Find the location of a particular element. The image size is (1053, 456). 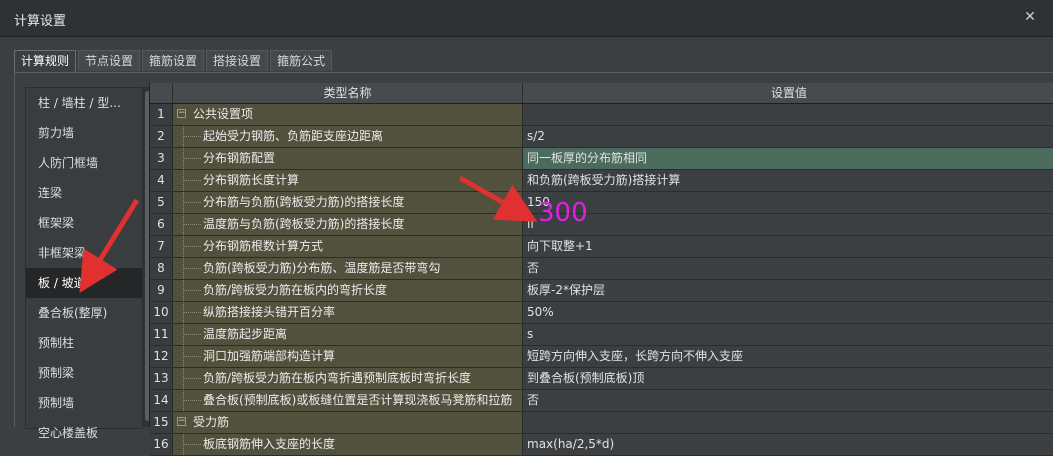

sidebar-item-non-frame-beam: 非框架梁 is located at coordinates (84, 253).